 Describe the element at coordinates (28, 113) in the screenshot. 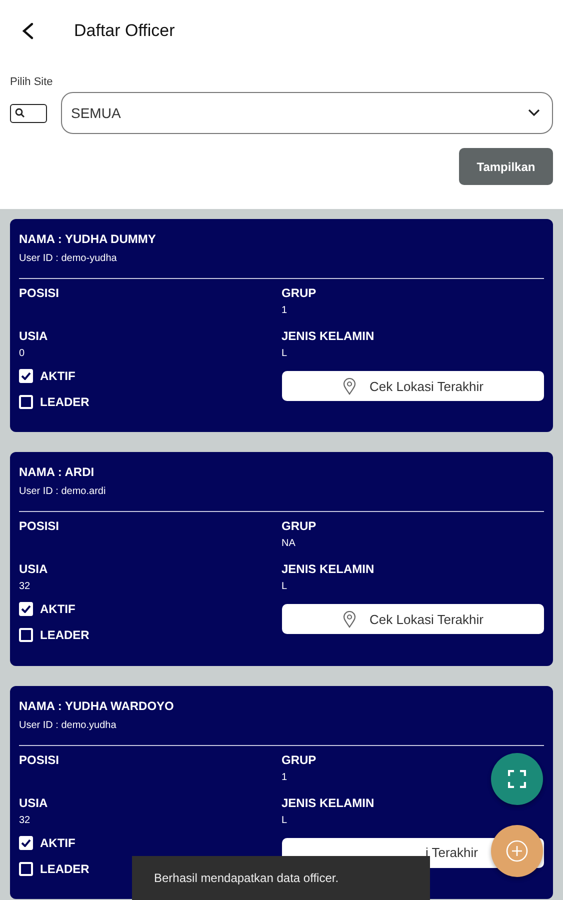

I see `search-button` at that location.